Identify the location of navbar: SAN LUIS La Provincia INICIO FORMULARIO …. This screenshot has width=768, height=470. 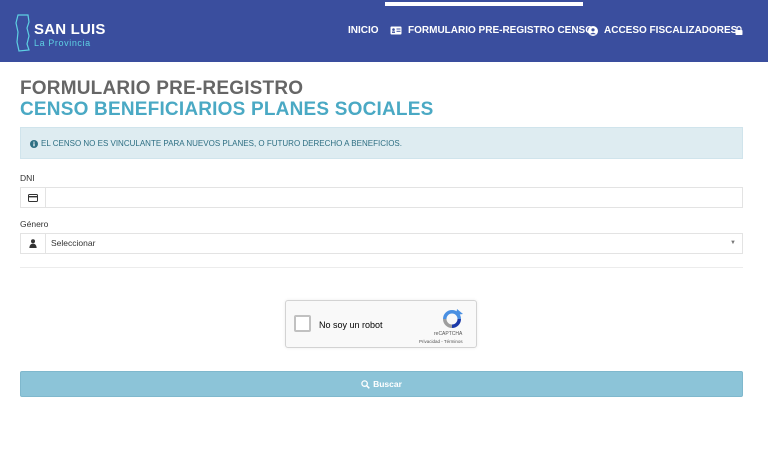
(384, 31).